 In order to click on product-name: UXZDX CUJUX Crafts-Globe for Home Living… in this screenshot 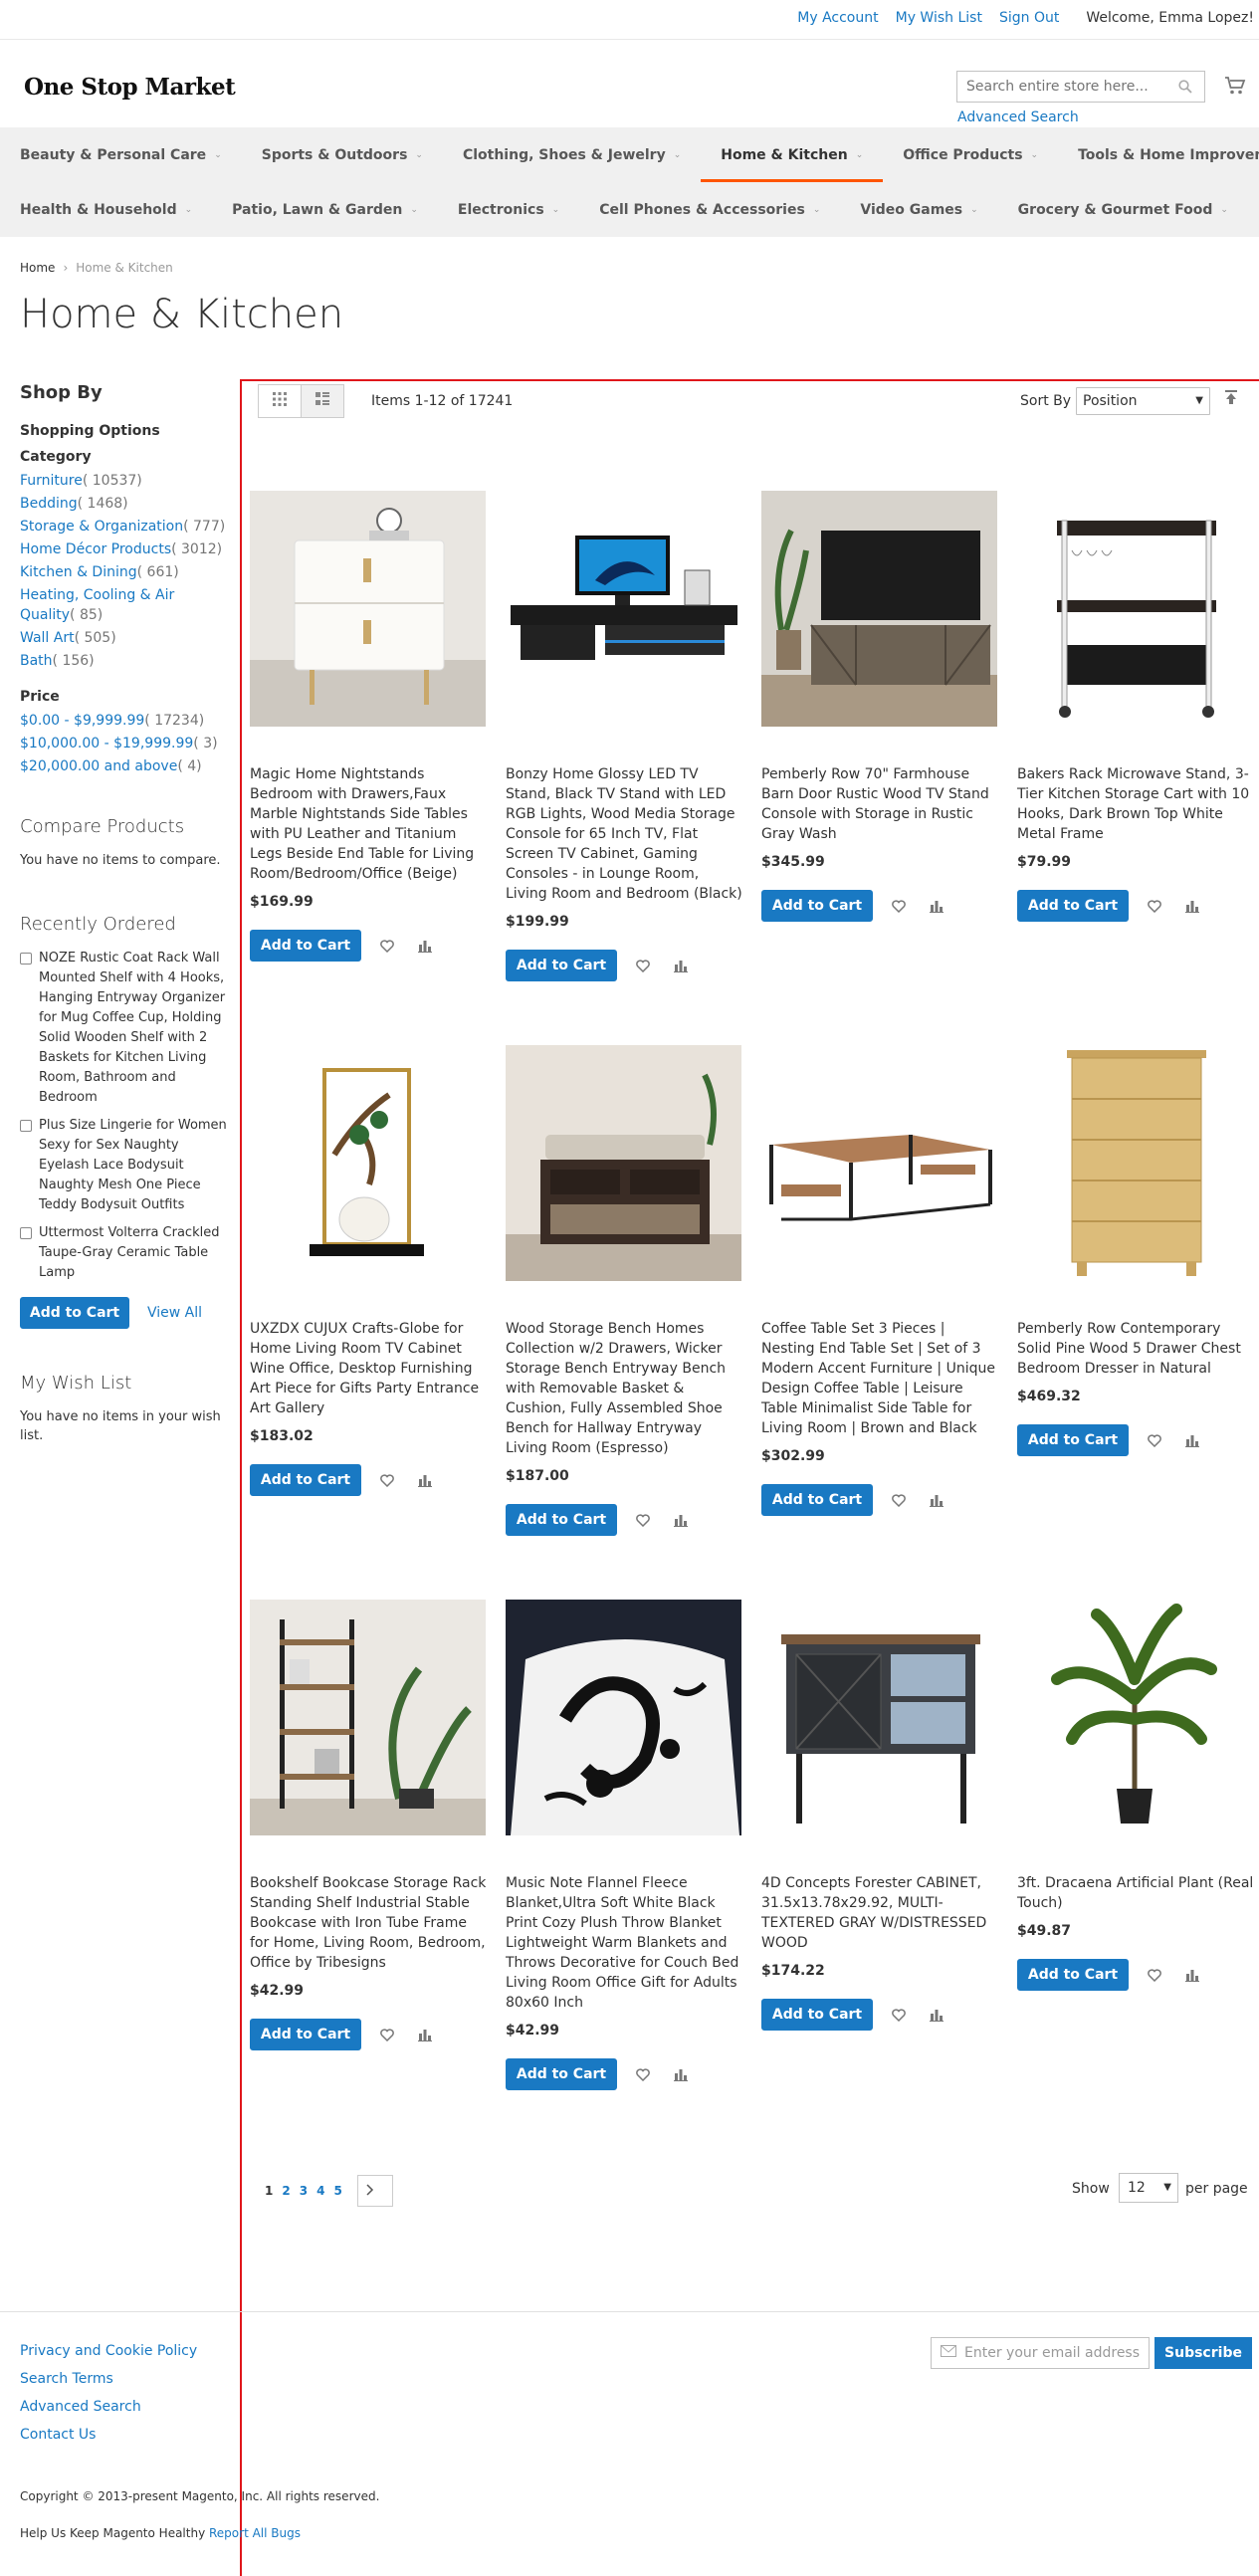, I will do `click(368, 1368)`.